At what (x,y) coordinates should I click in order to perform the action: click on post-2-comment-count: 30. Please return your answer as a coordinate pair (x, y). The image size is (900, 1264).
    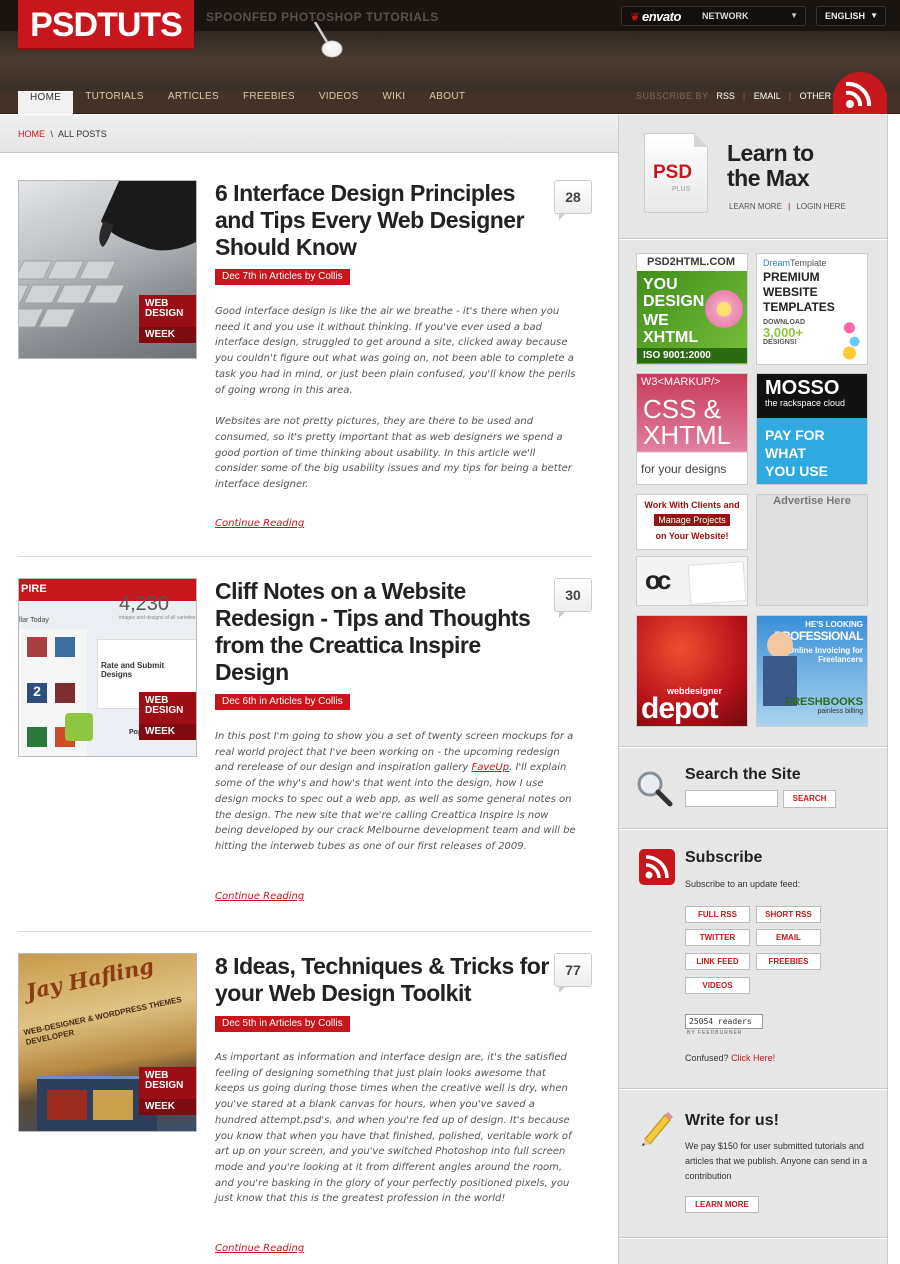
    Looking at the image, I should click on (573, 598).